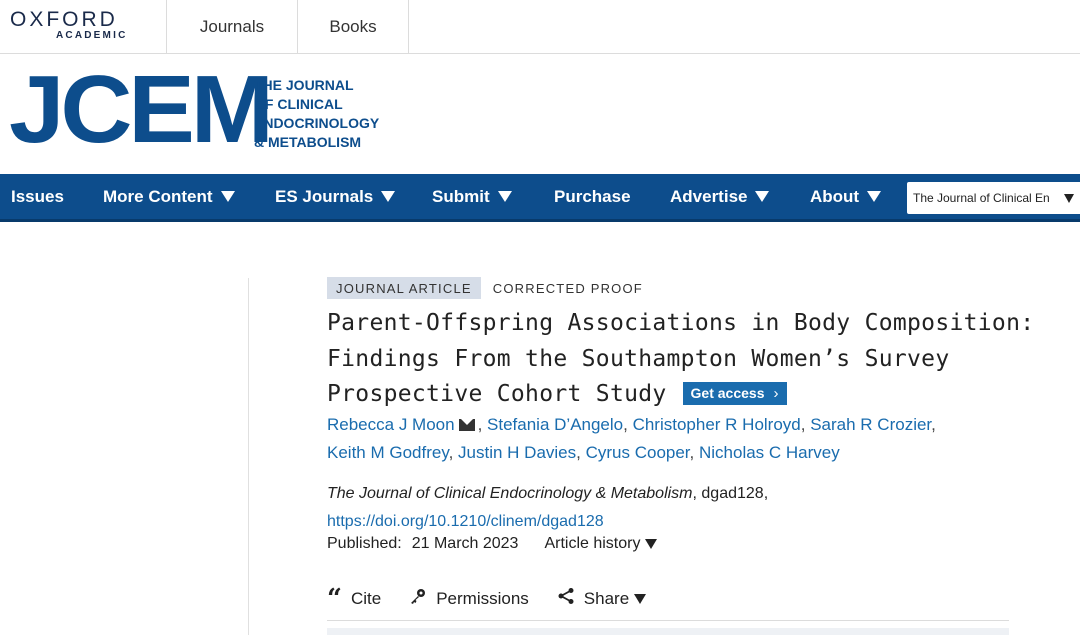 The width and height of the screenshot is (1080, 635). I want to click on published-label: Published:, so click(364, 543).